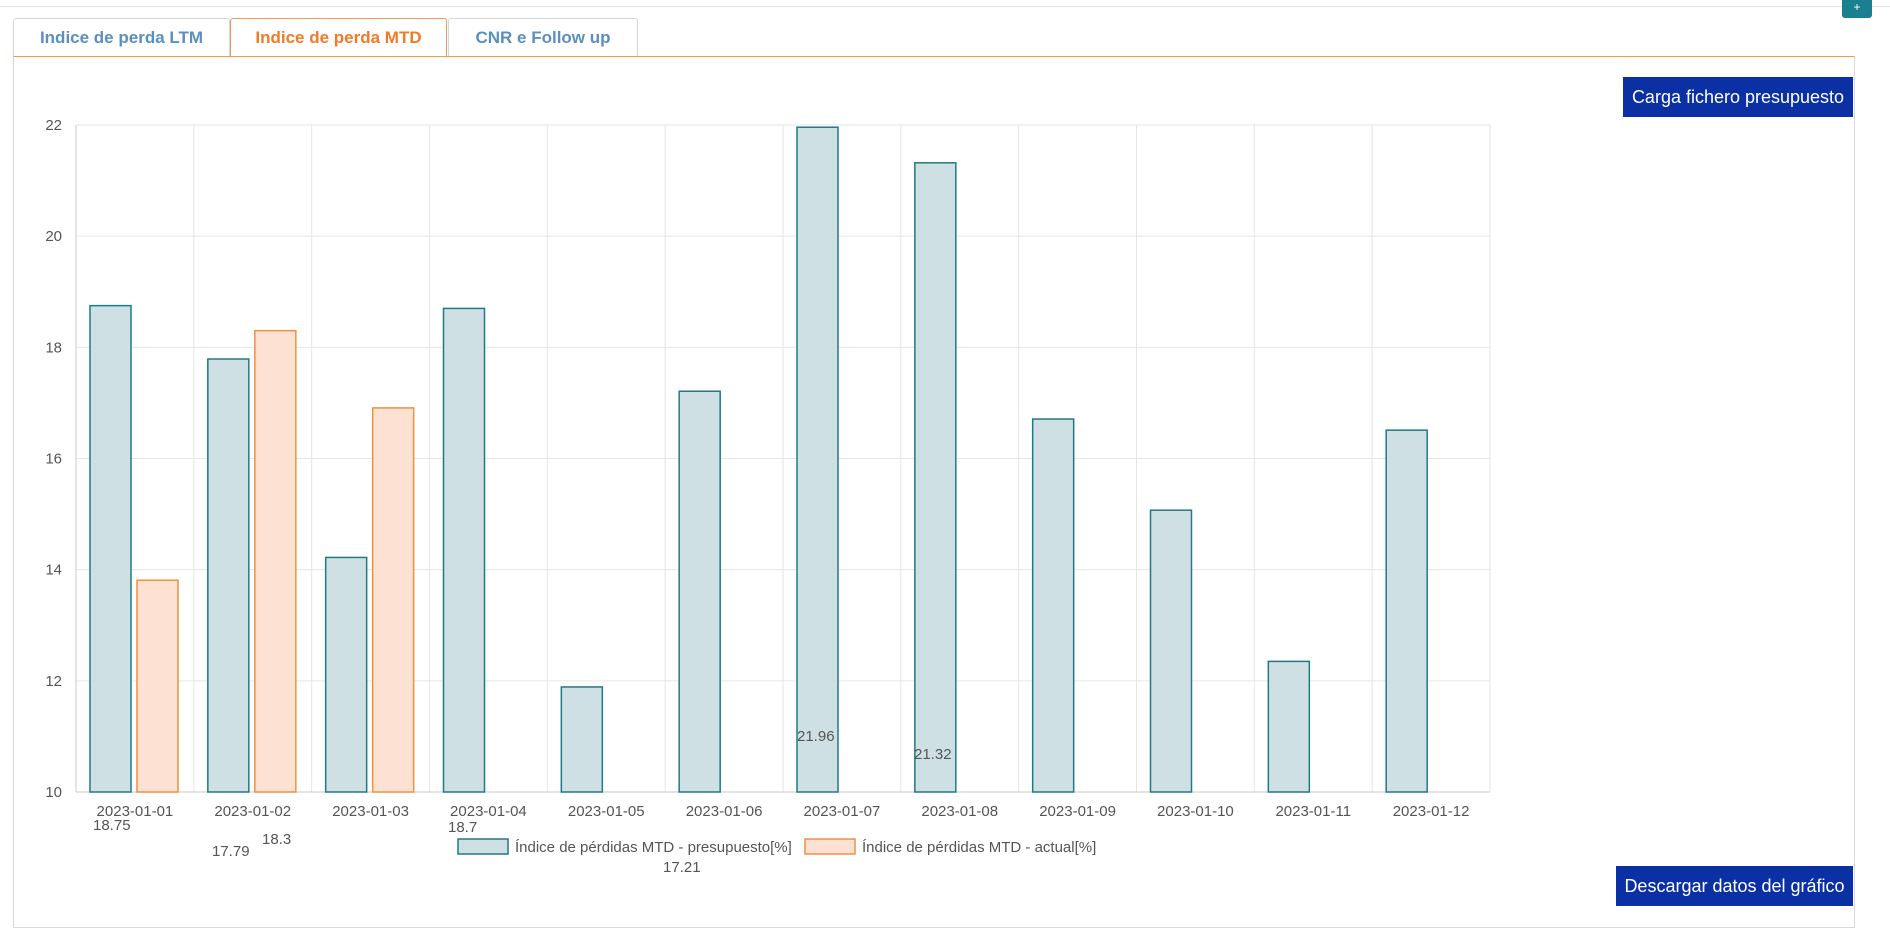 Image resolution: width=1890 pixels, height=928 pixels. Describe the element at coordinates (682, 867) in the screenshot. I see `data-label: 17.21` at that location.